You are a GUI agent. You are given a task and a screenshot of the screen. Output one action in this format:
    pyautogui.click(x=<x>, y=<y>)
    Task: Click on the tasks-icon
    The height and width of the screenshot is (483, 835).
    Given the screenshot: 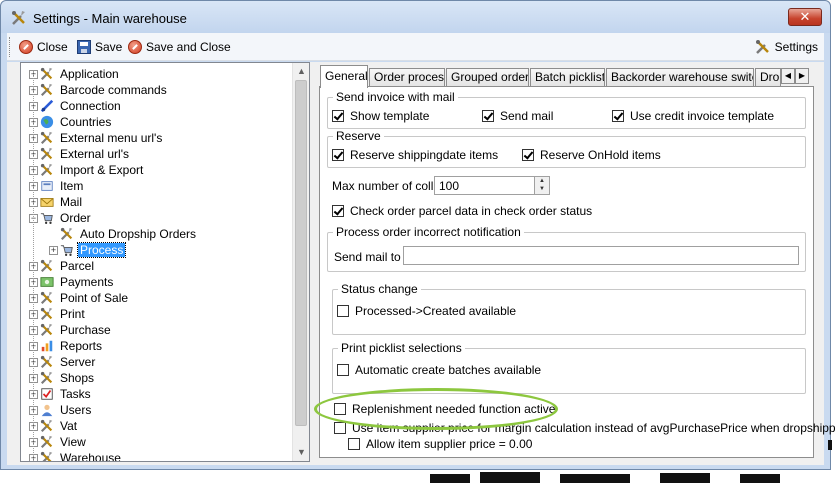 What is the action you would take?
    pyautogui.click(x=47, y=394)
    